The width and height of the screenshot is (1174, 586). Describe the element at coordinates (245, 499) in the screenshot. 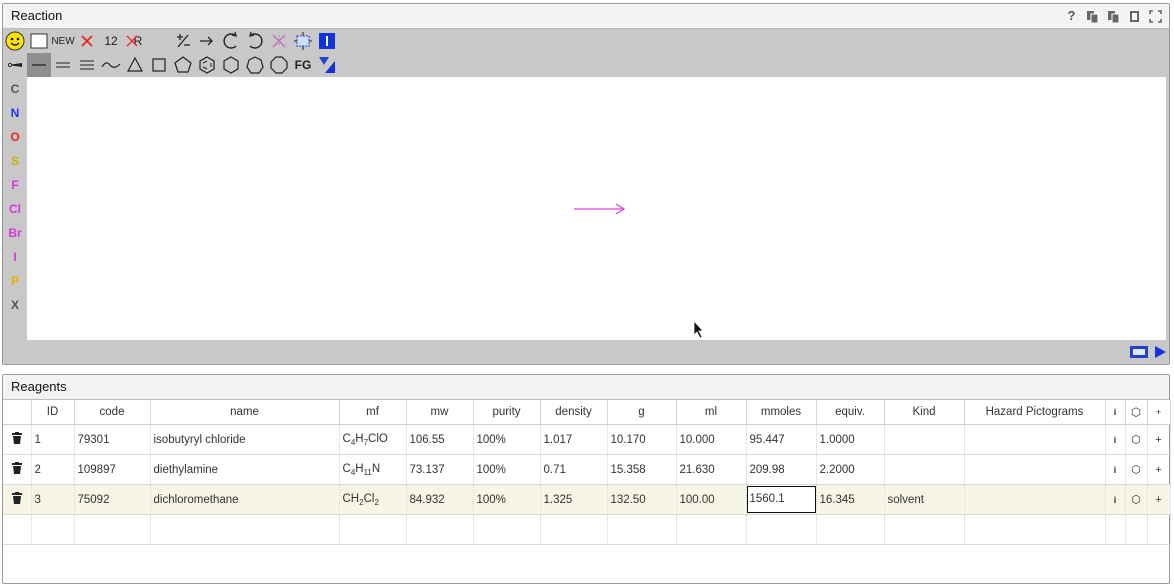

I see `cell-name: dichloromethane` at that location.